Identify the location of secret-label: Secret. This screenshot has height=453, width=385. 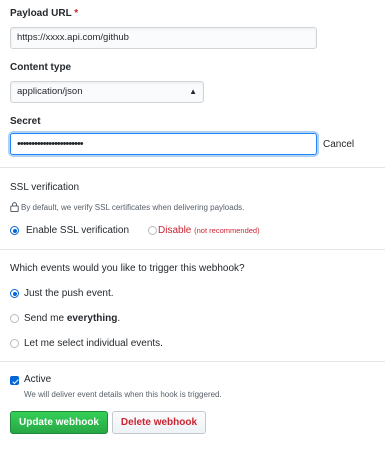
(25, 121).